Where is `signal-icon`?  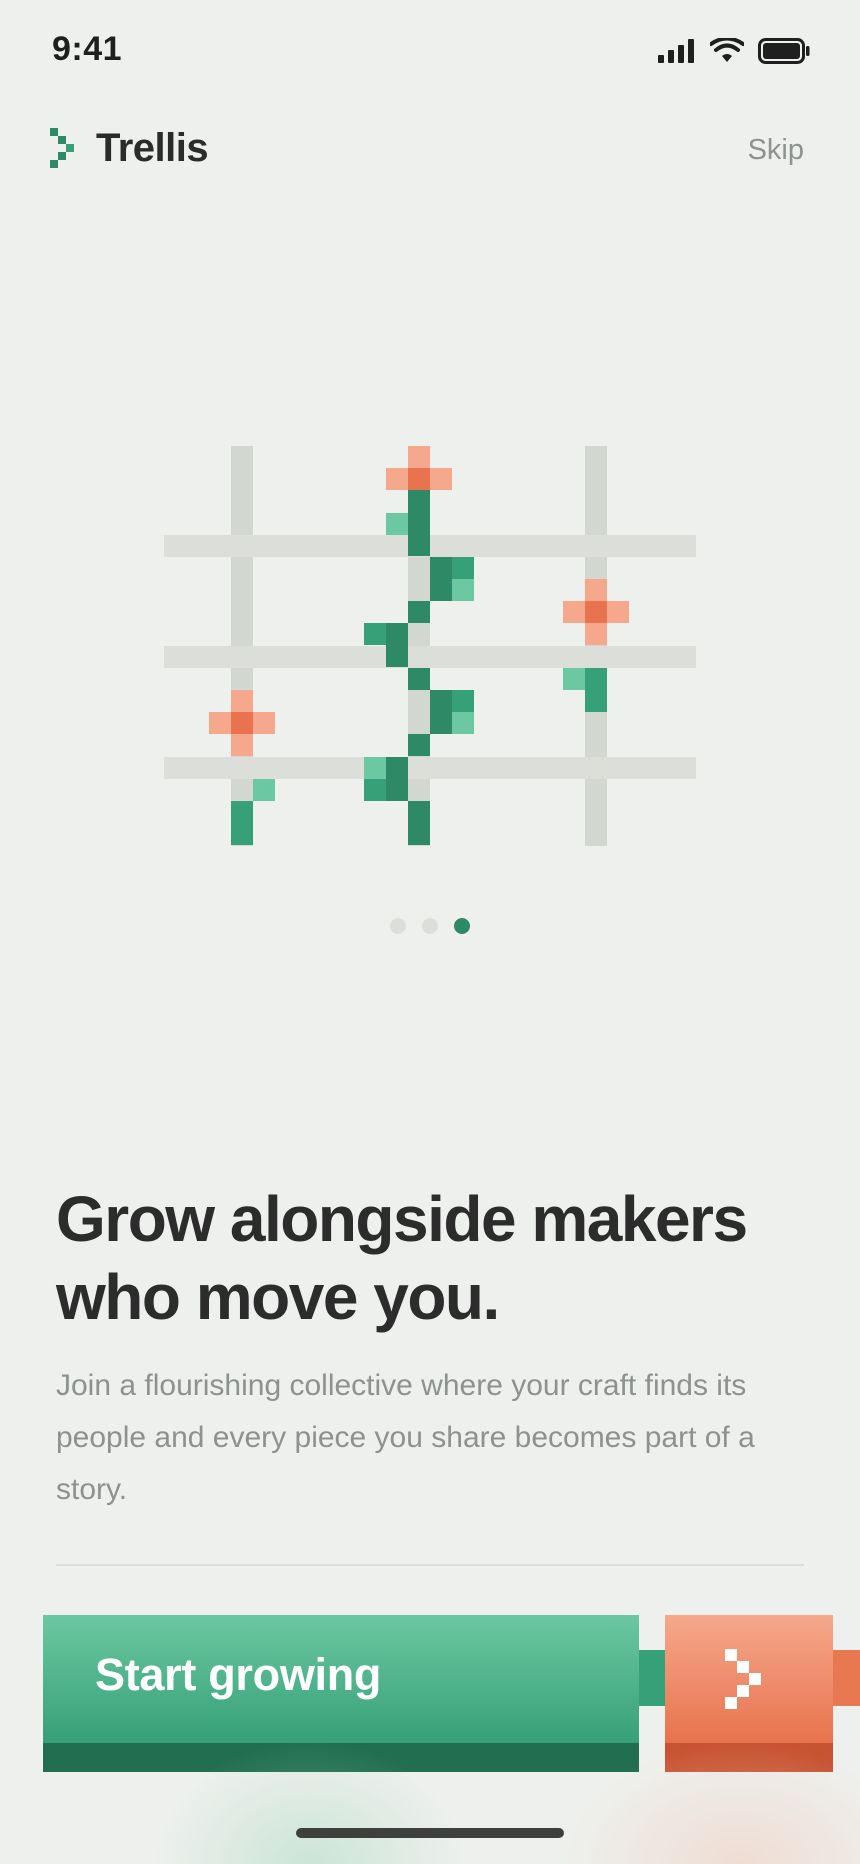 signal-icon is located at coordinates (676, 51).